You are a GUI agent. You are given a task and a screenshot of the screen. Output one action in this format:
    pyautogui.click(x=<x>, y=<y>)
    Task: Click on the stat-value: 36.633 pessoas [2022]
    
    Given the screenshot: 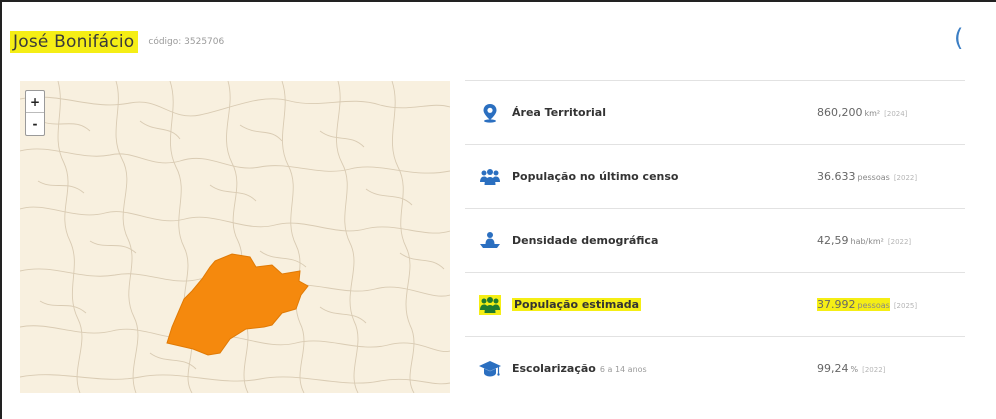 What is the action you would take?
    pyautogui.click(x=867, y=176)
    